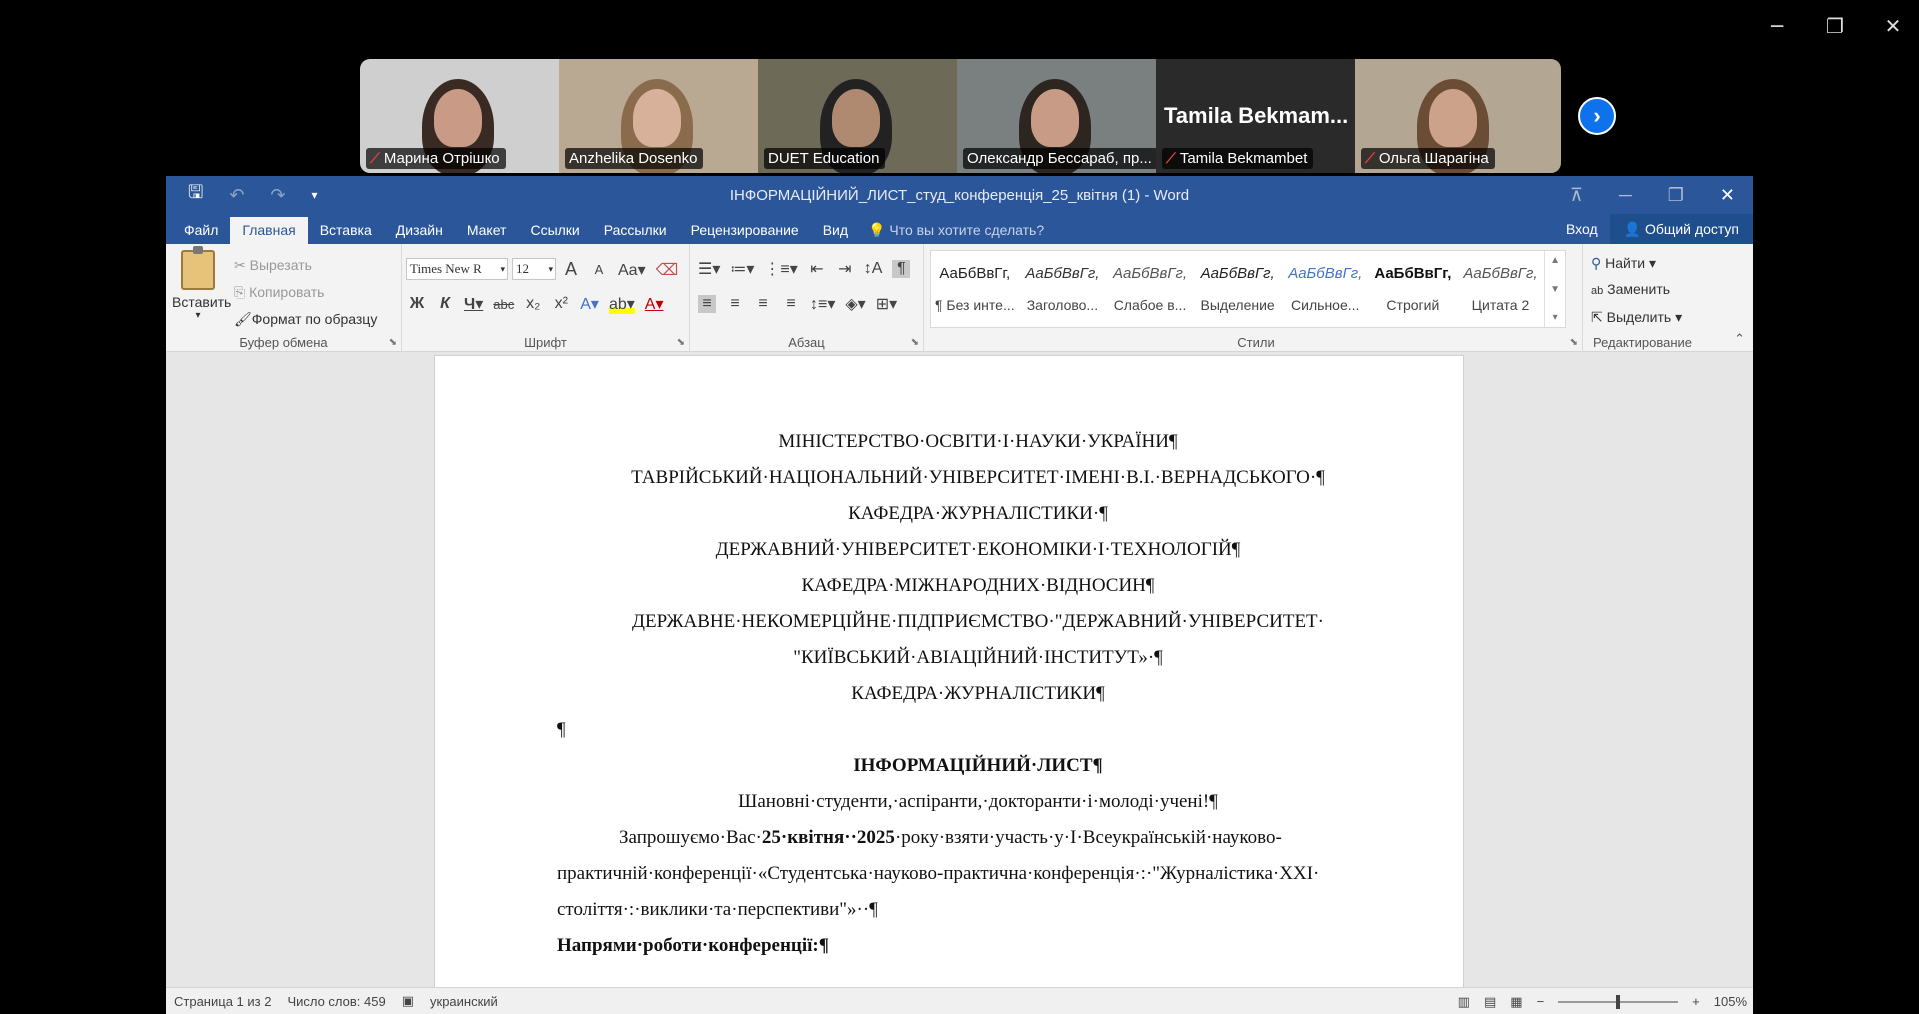  I want to click on font-color-icon: A▾, so click(654, 304).